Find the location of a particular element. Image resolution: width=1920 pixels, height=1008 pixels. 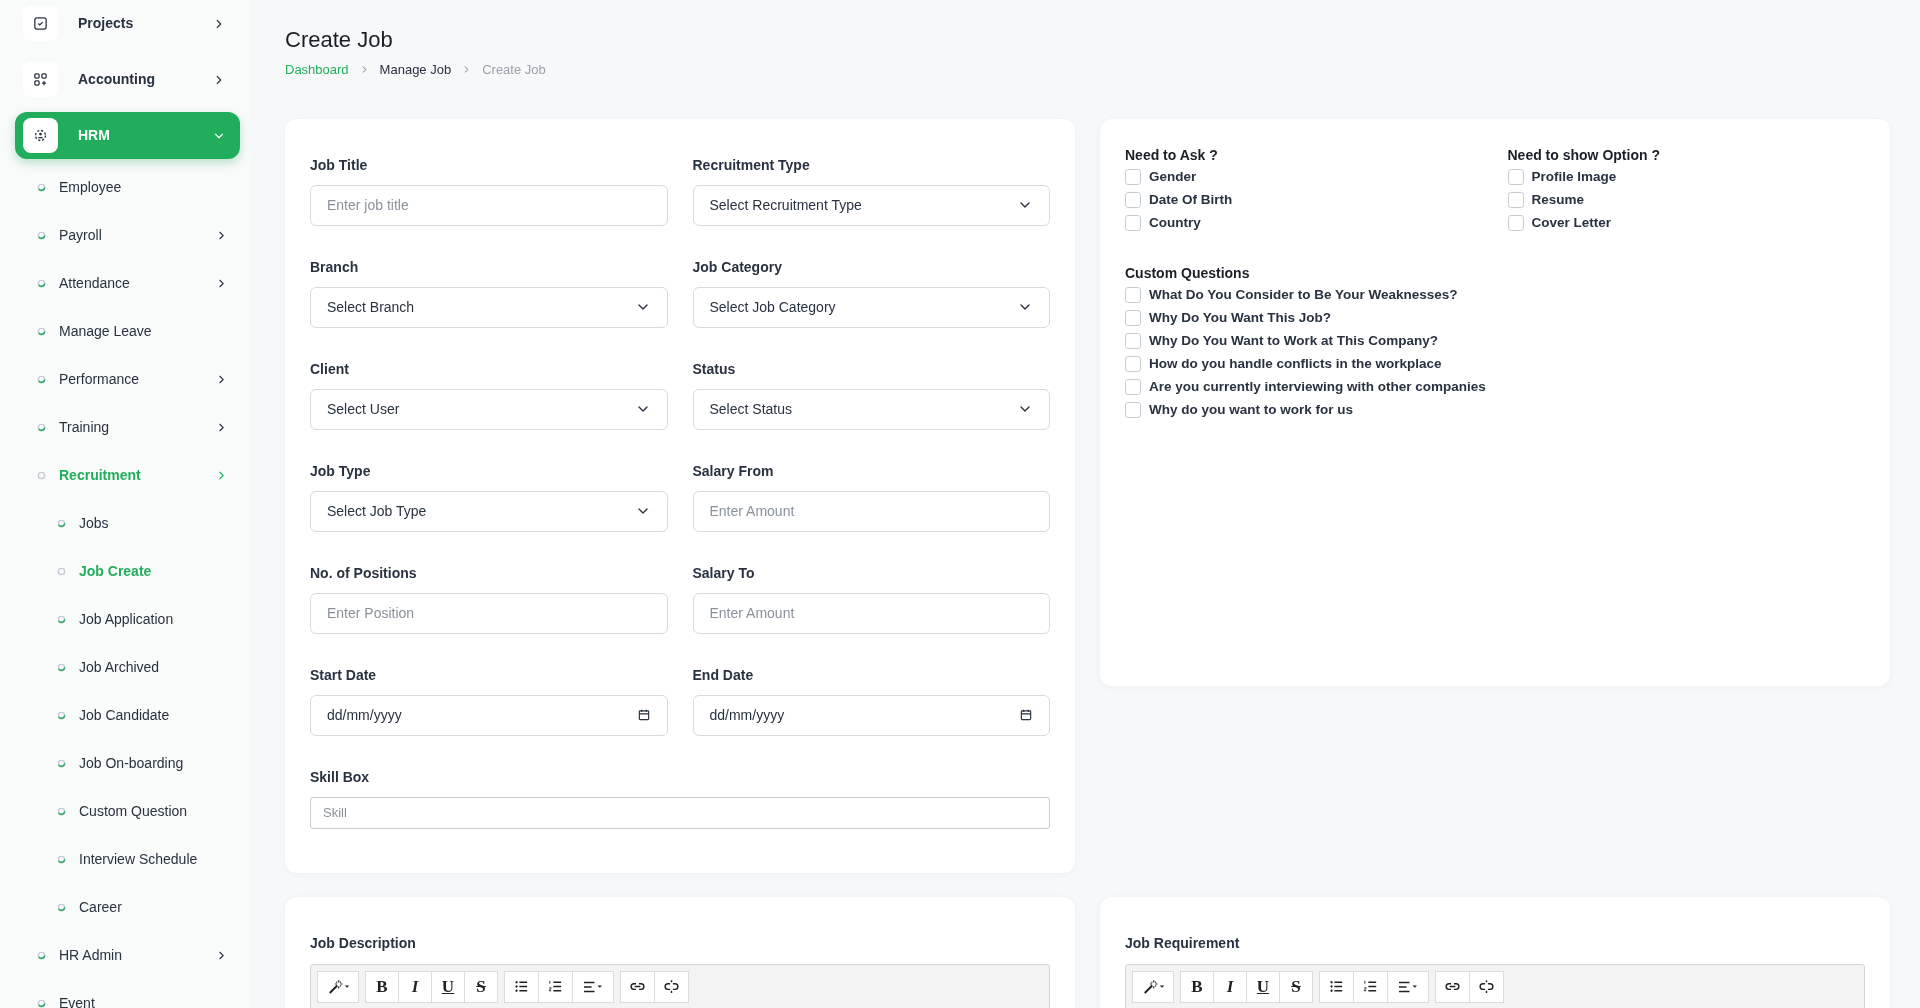

field-label: Start Date is located at coordinates (344, 675).